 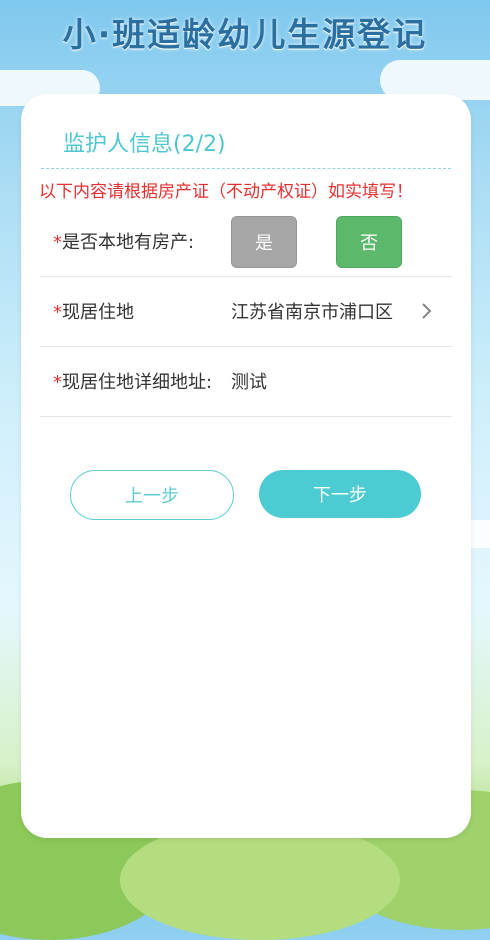 I want to click on residence-value: 江苏省南京市浦口区, so click(x=312, y=311).